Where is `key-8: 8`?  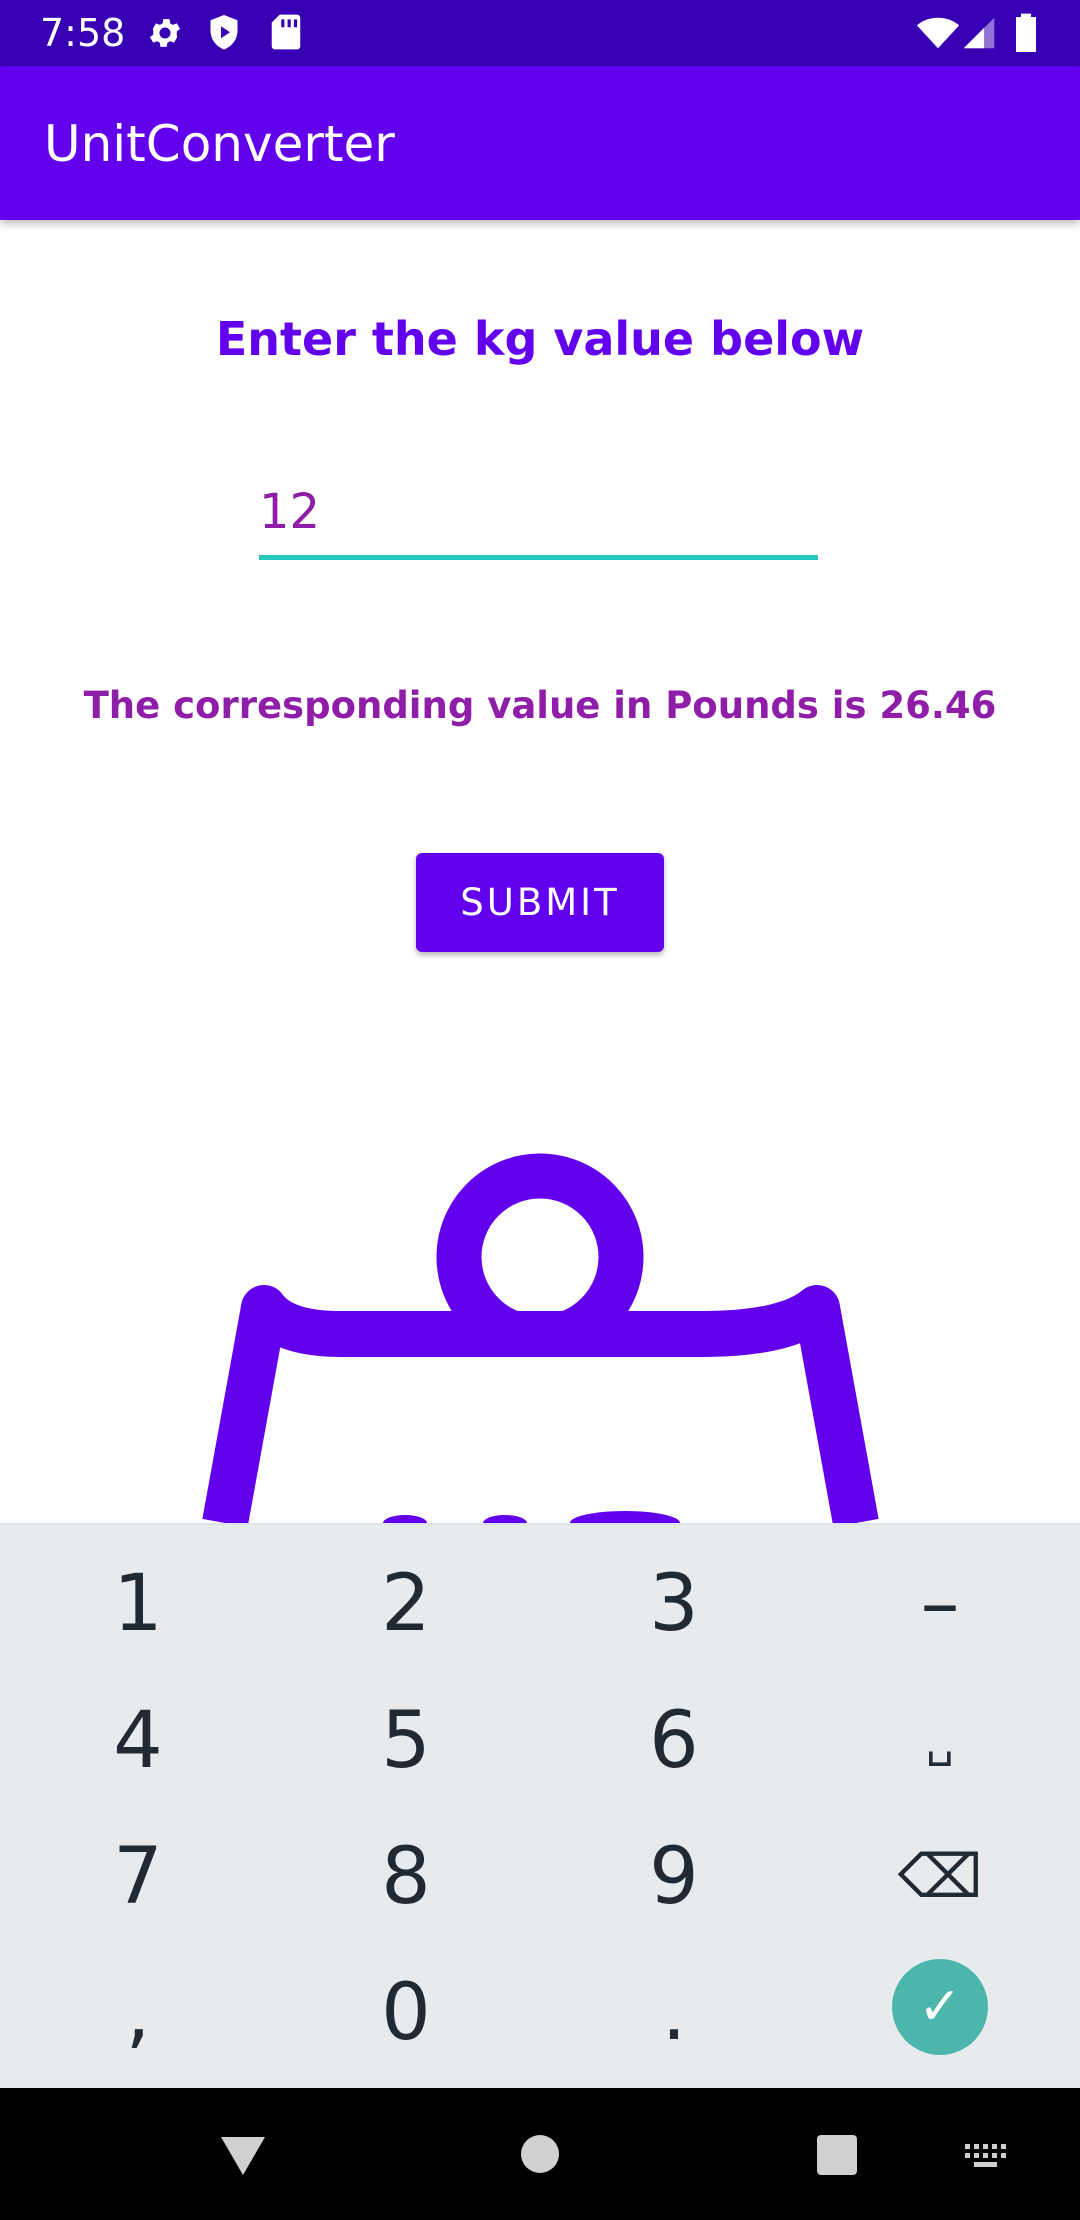
key-8: 8 is located at coordinates (406, 1877).